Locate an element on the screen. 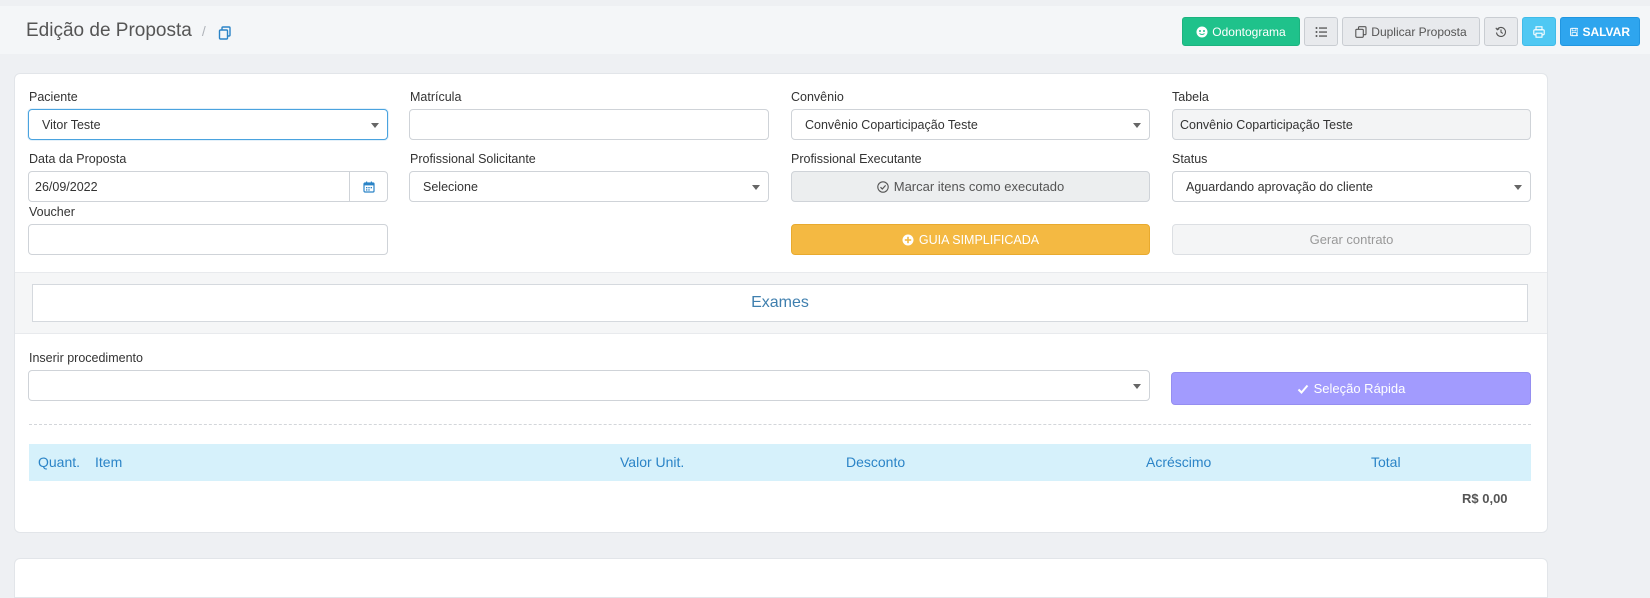  tabela-label: Tabela is located at coordinates (1190, 97).